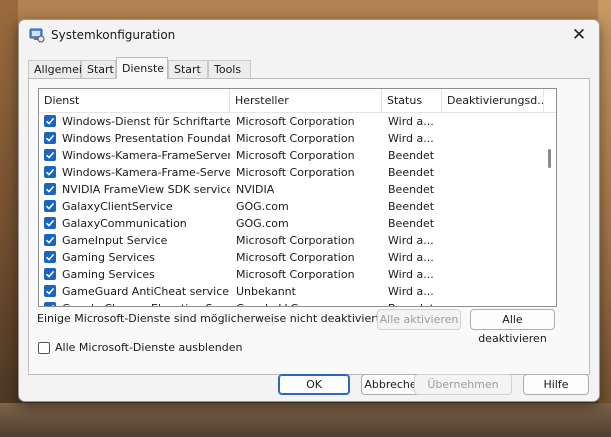 This screenshot has height=437, width=611. What do you see at coordinates (58, 69) in the screenshot?
I see `tab-allgemein: Allgemein` at bounding box center [58, 69].